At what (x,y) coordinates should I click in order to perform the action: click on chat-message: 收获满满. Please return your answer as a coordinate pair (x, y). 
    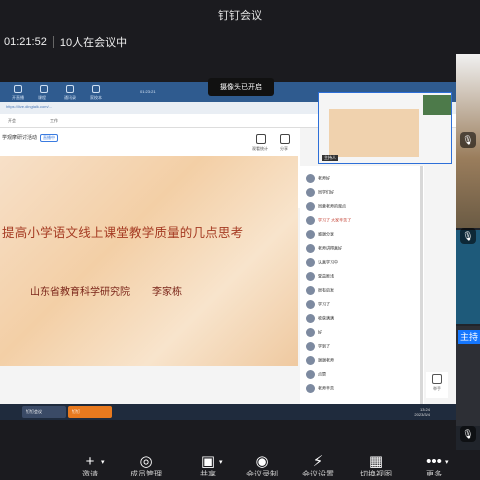
    Looking at the image, I should click on (320, 318).